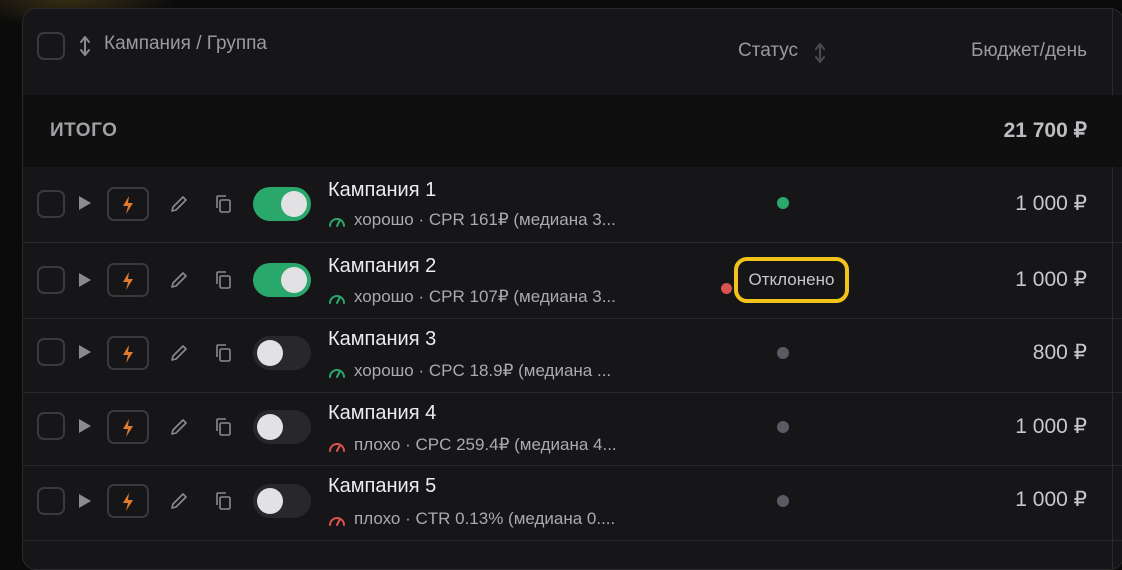 This screenshot has height=570, width=1122. What do you see at coordinates (84, 130) in the screenshot?
I see `total-label: ИТОГО` at bounding box center [84, 130].